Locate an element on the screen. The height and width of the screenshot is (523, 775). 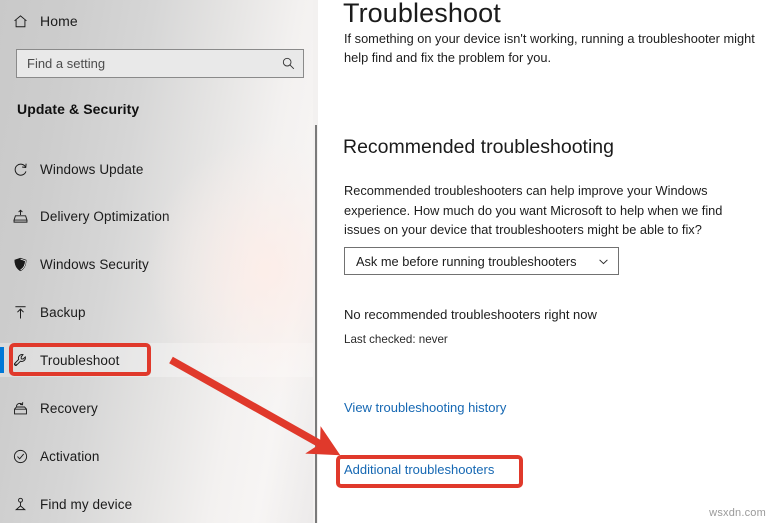
upload-arrow-icon is located at coordinates (20, 312).